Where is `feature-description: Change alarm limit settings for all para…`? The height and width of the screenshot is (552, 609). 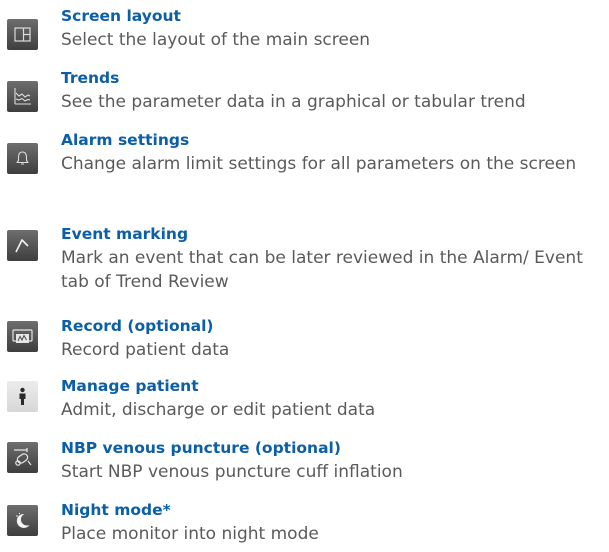 feature-description: Change alarm limit settings for all para… is located at coordinates (319, 164).